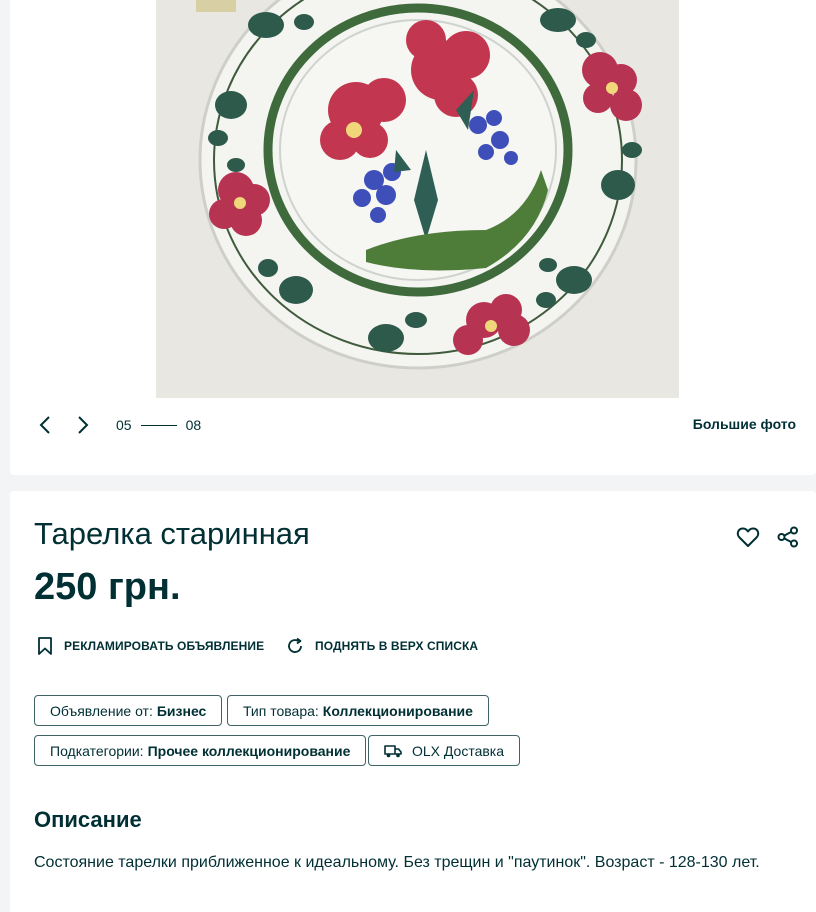  Describe the element at coordinates (393, 751) in the screenshot. I see `truck-icon` at that location.